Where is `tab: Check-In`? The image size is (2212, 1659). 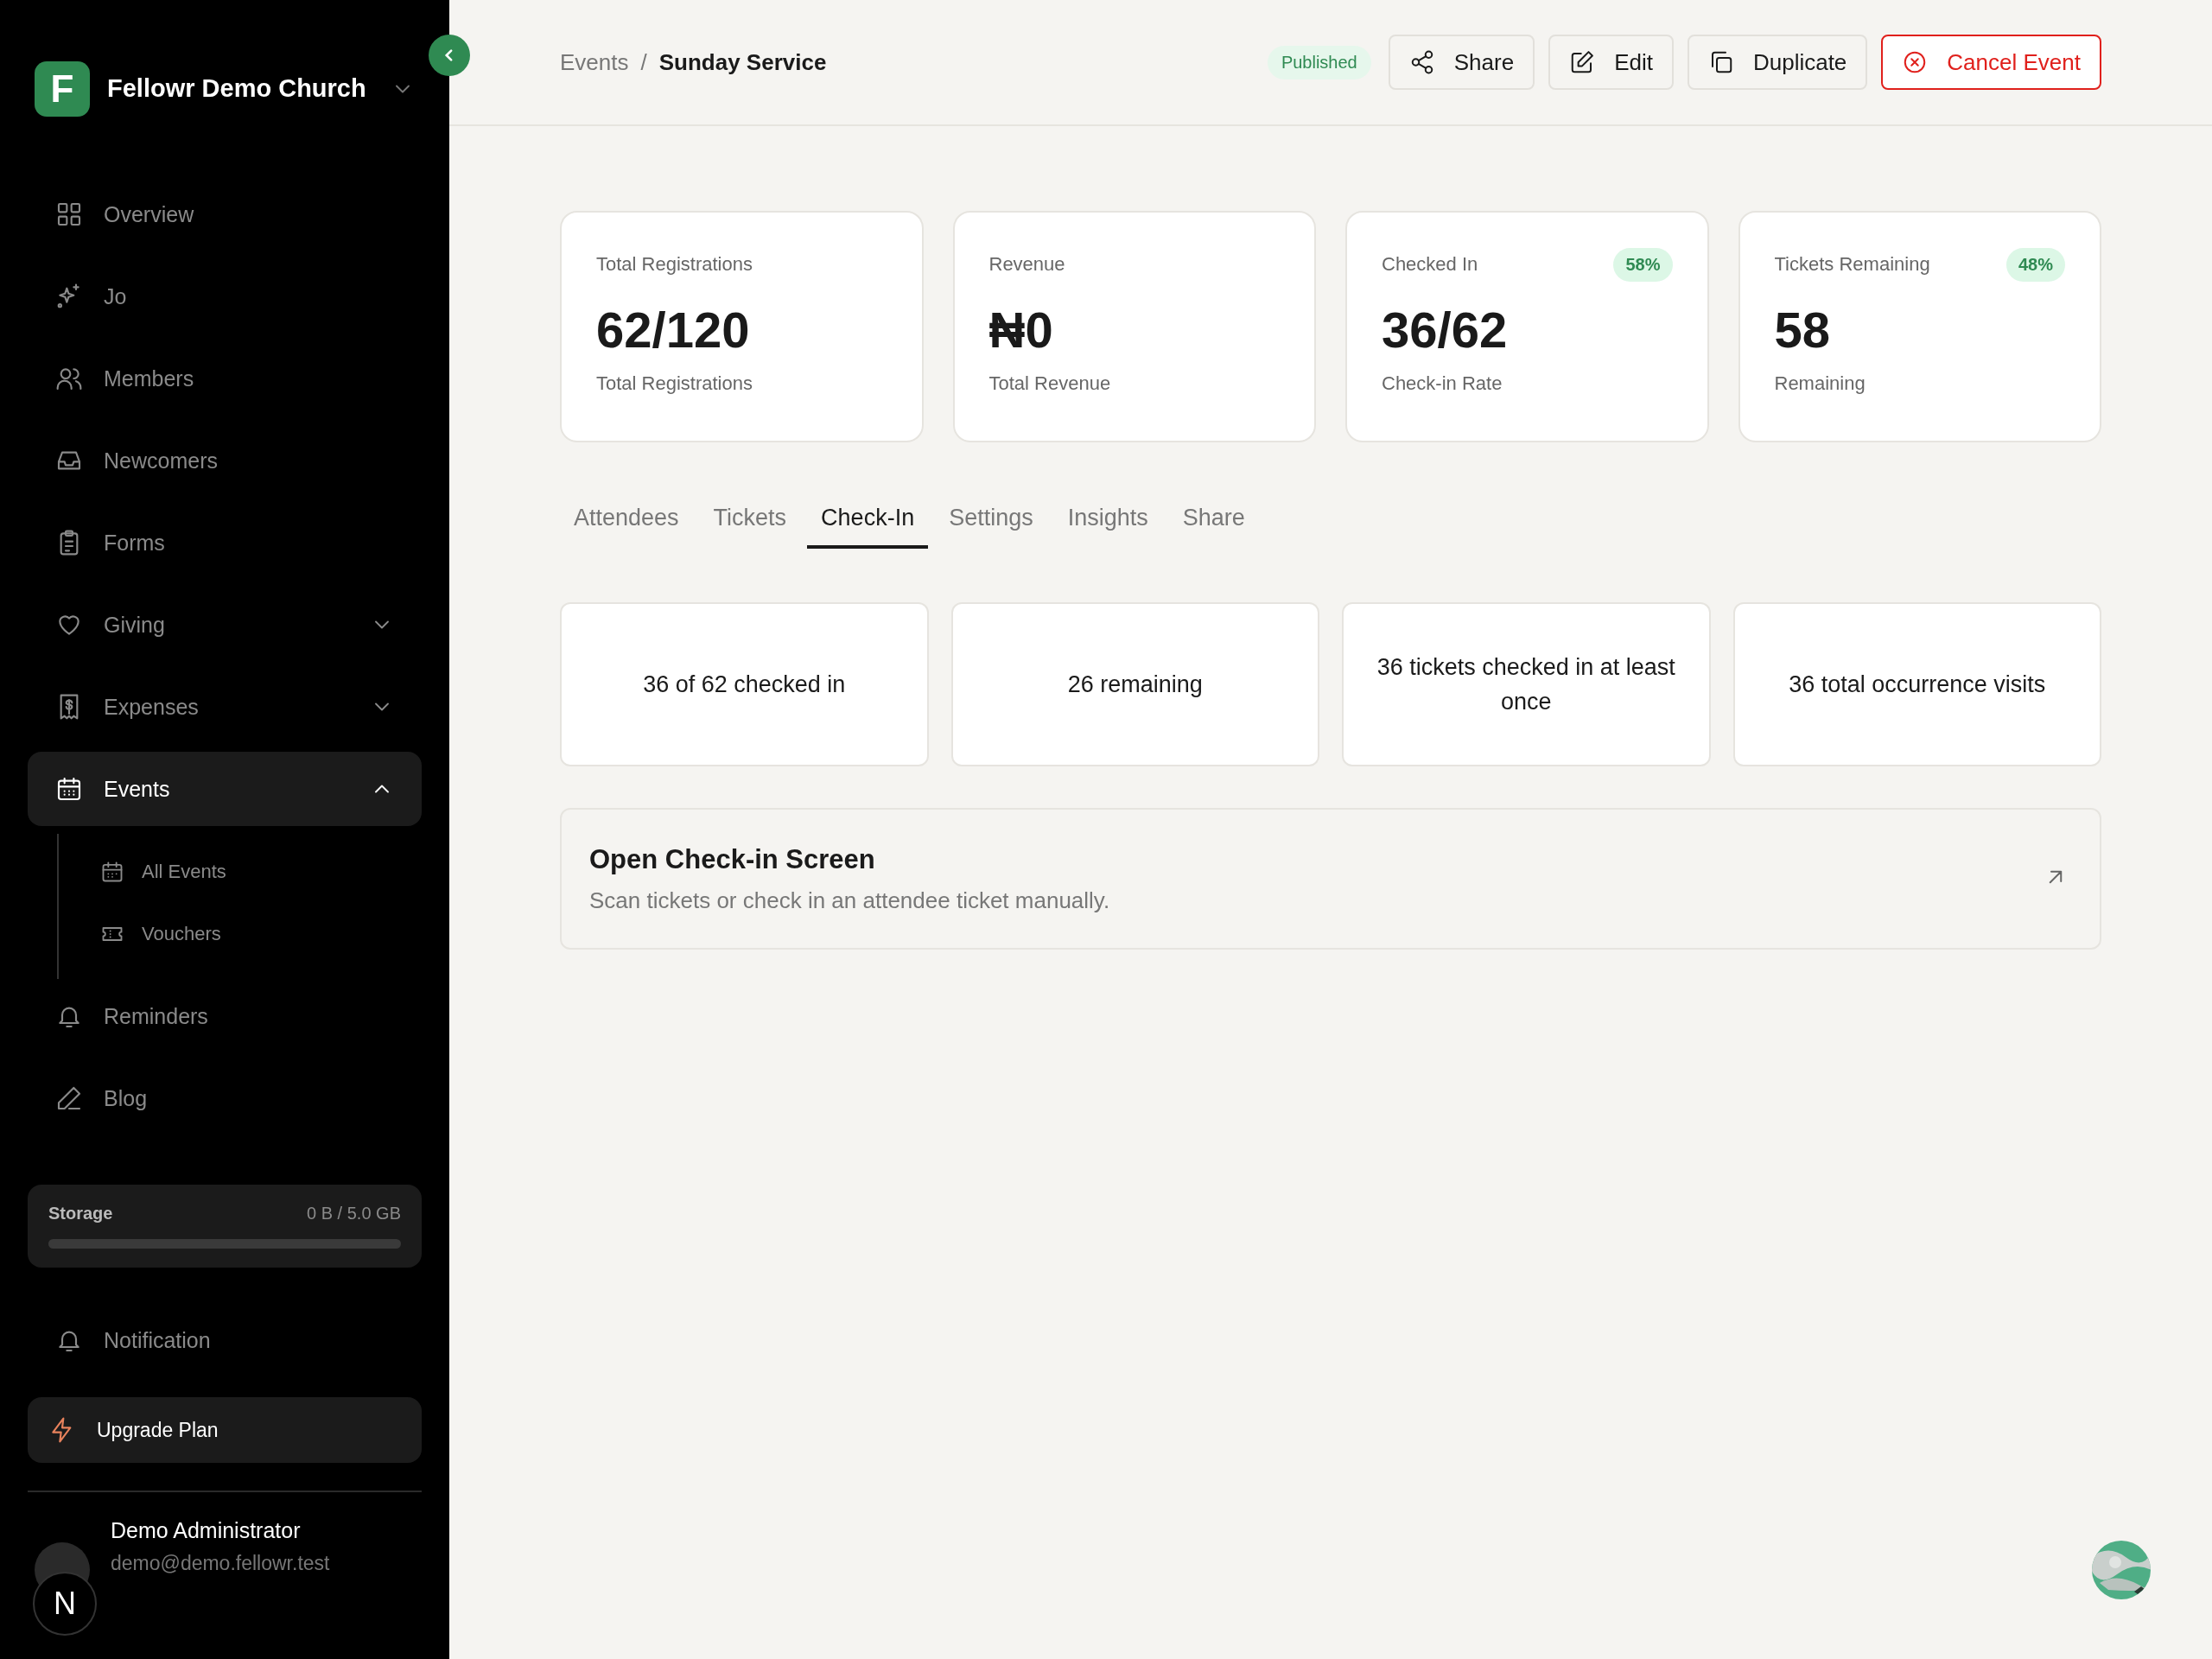 tab: Check-In is located at coordinates (868, 521).